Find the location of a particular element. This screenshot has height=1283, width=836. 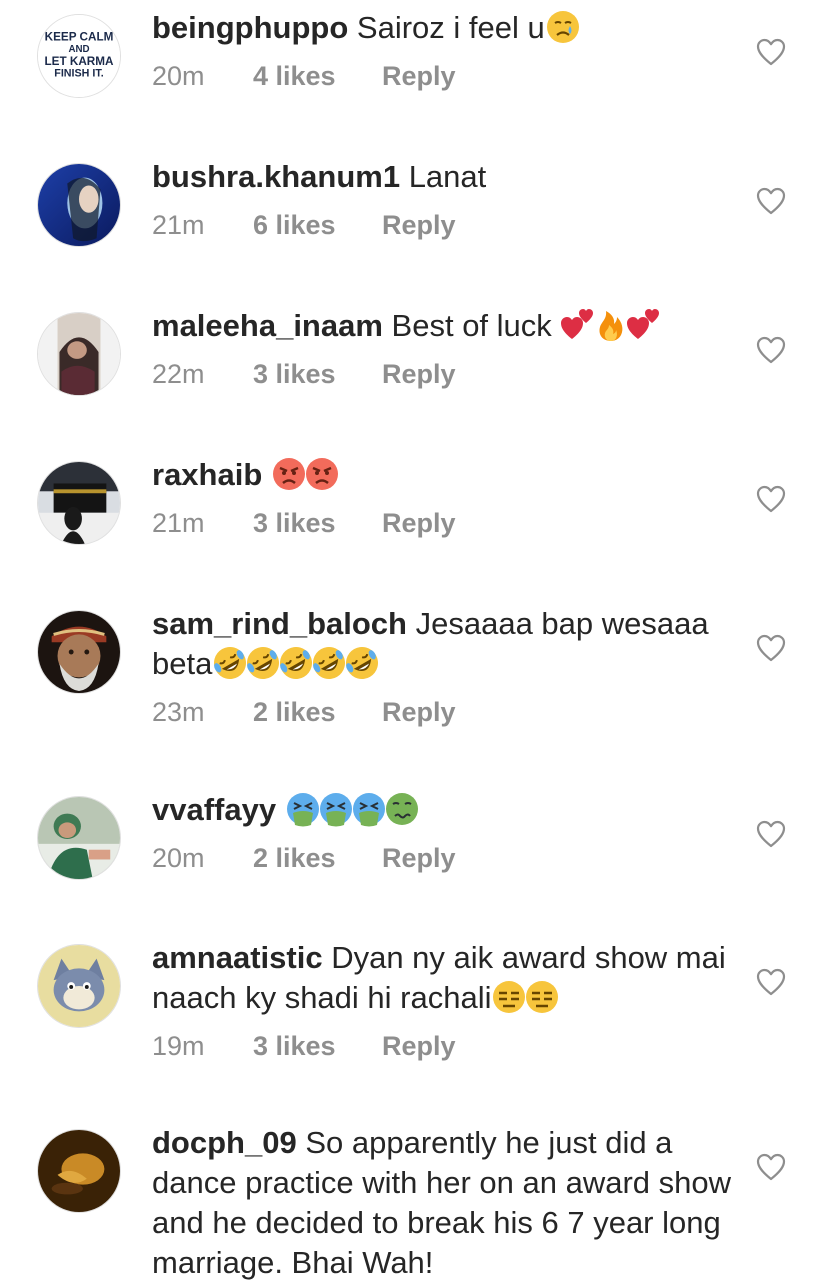

comment-meta: 23m 2 likes Reply is located at coordinates (442, 712).